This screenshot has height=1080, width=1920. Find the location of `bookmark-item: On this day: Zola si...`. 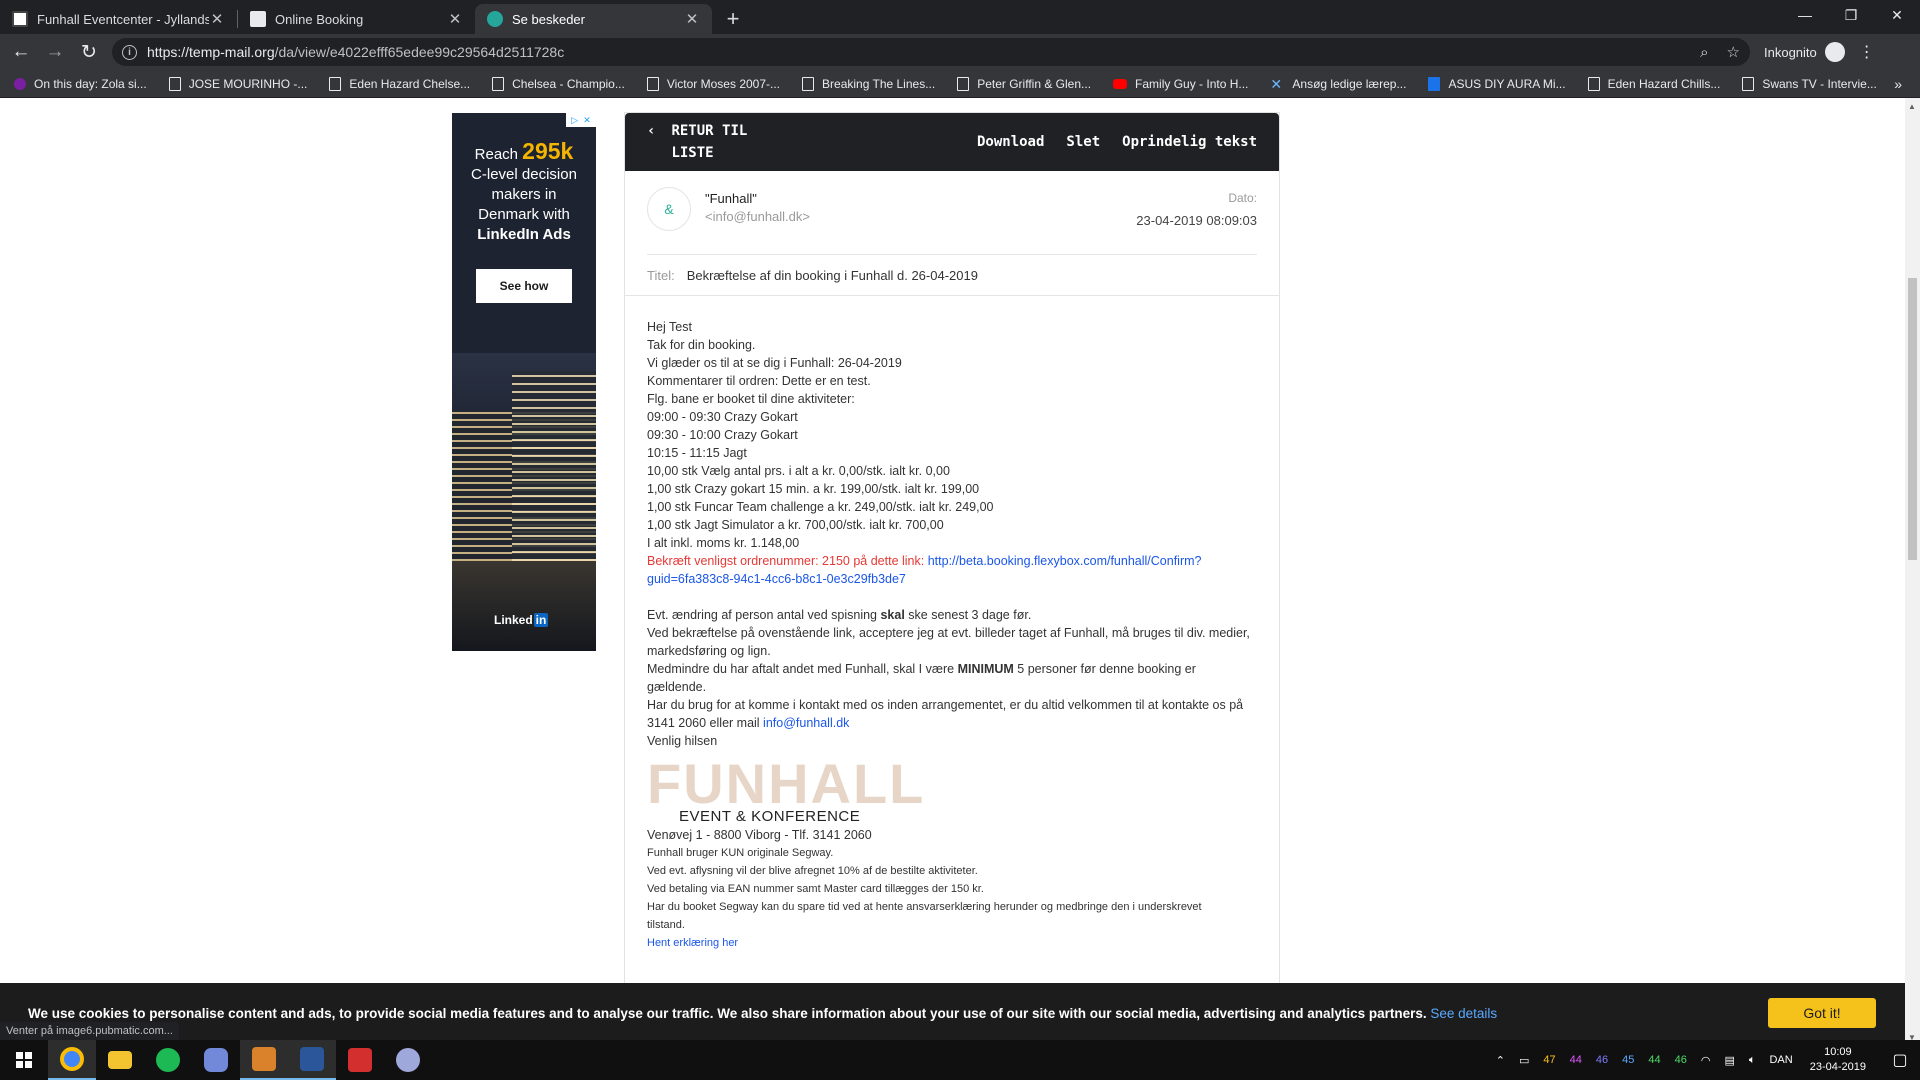

bookmark-item: On this day: Zola si... is located at coordinates (80, 84).